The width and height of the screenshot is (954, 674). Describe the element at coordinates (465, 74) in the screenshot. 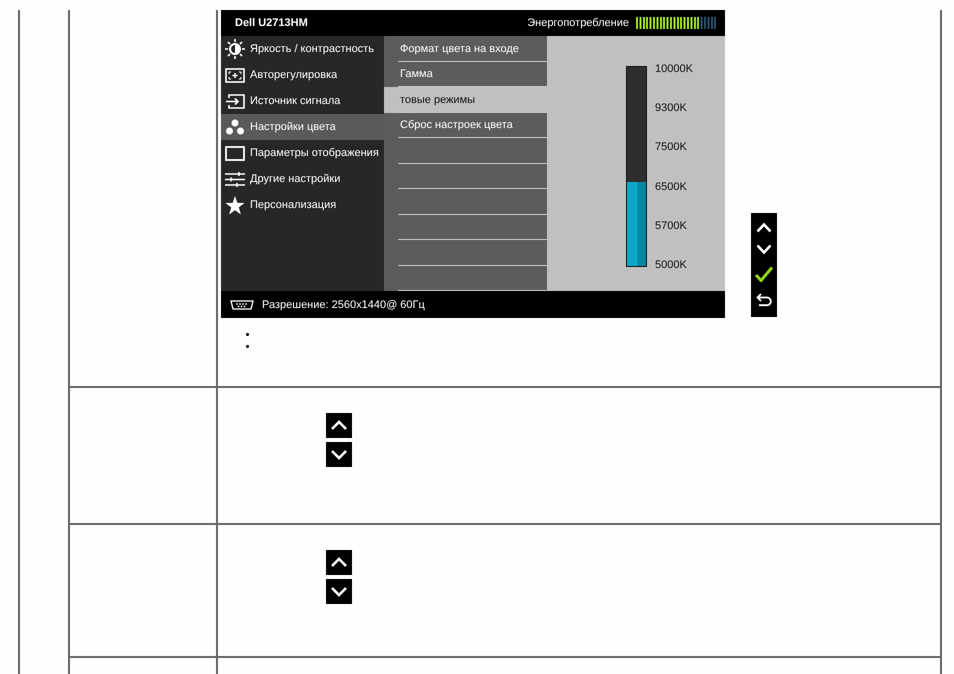

I see `submenu-item: Гамма` at that location.